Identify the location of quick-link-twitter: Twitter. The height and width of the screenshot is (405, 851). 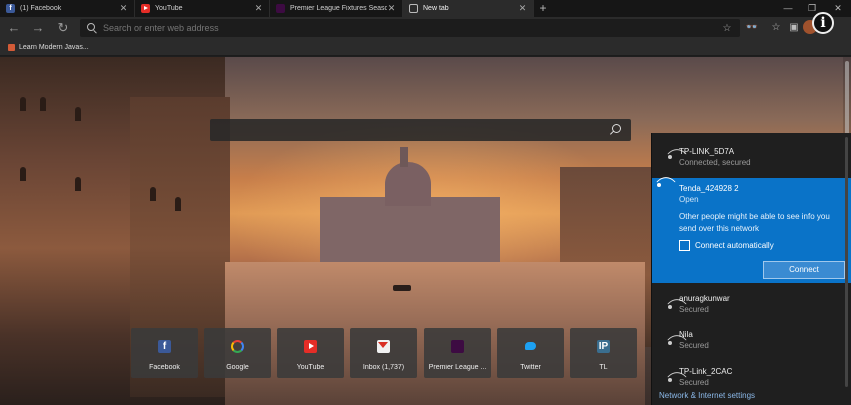
(530, 353).